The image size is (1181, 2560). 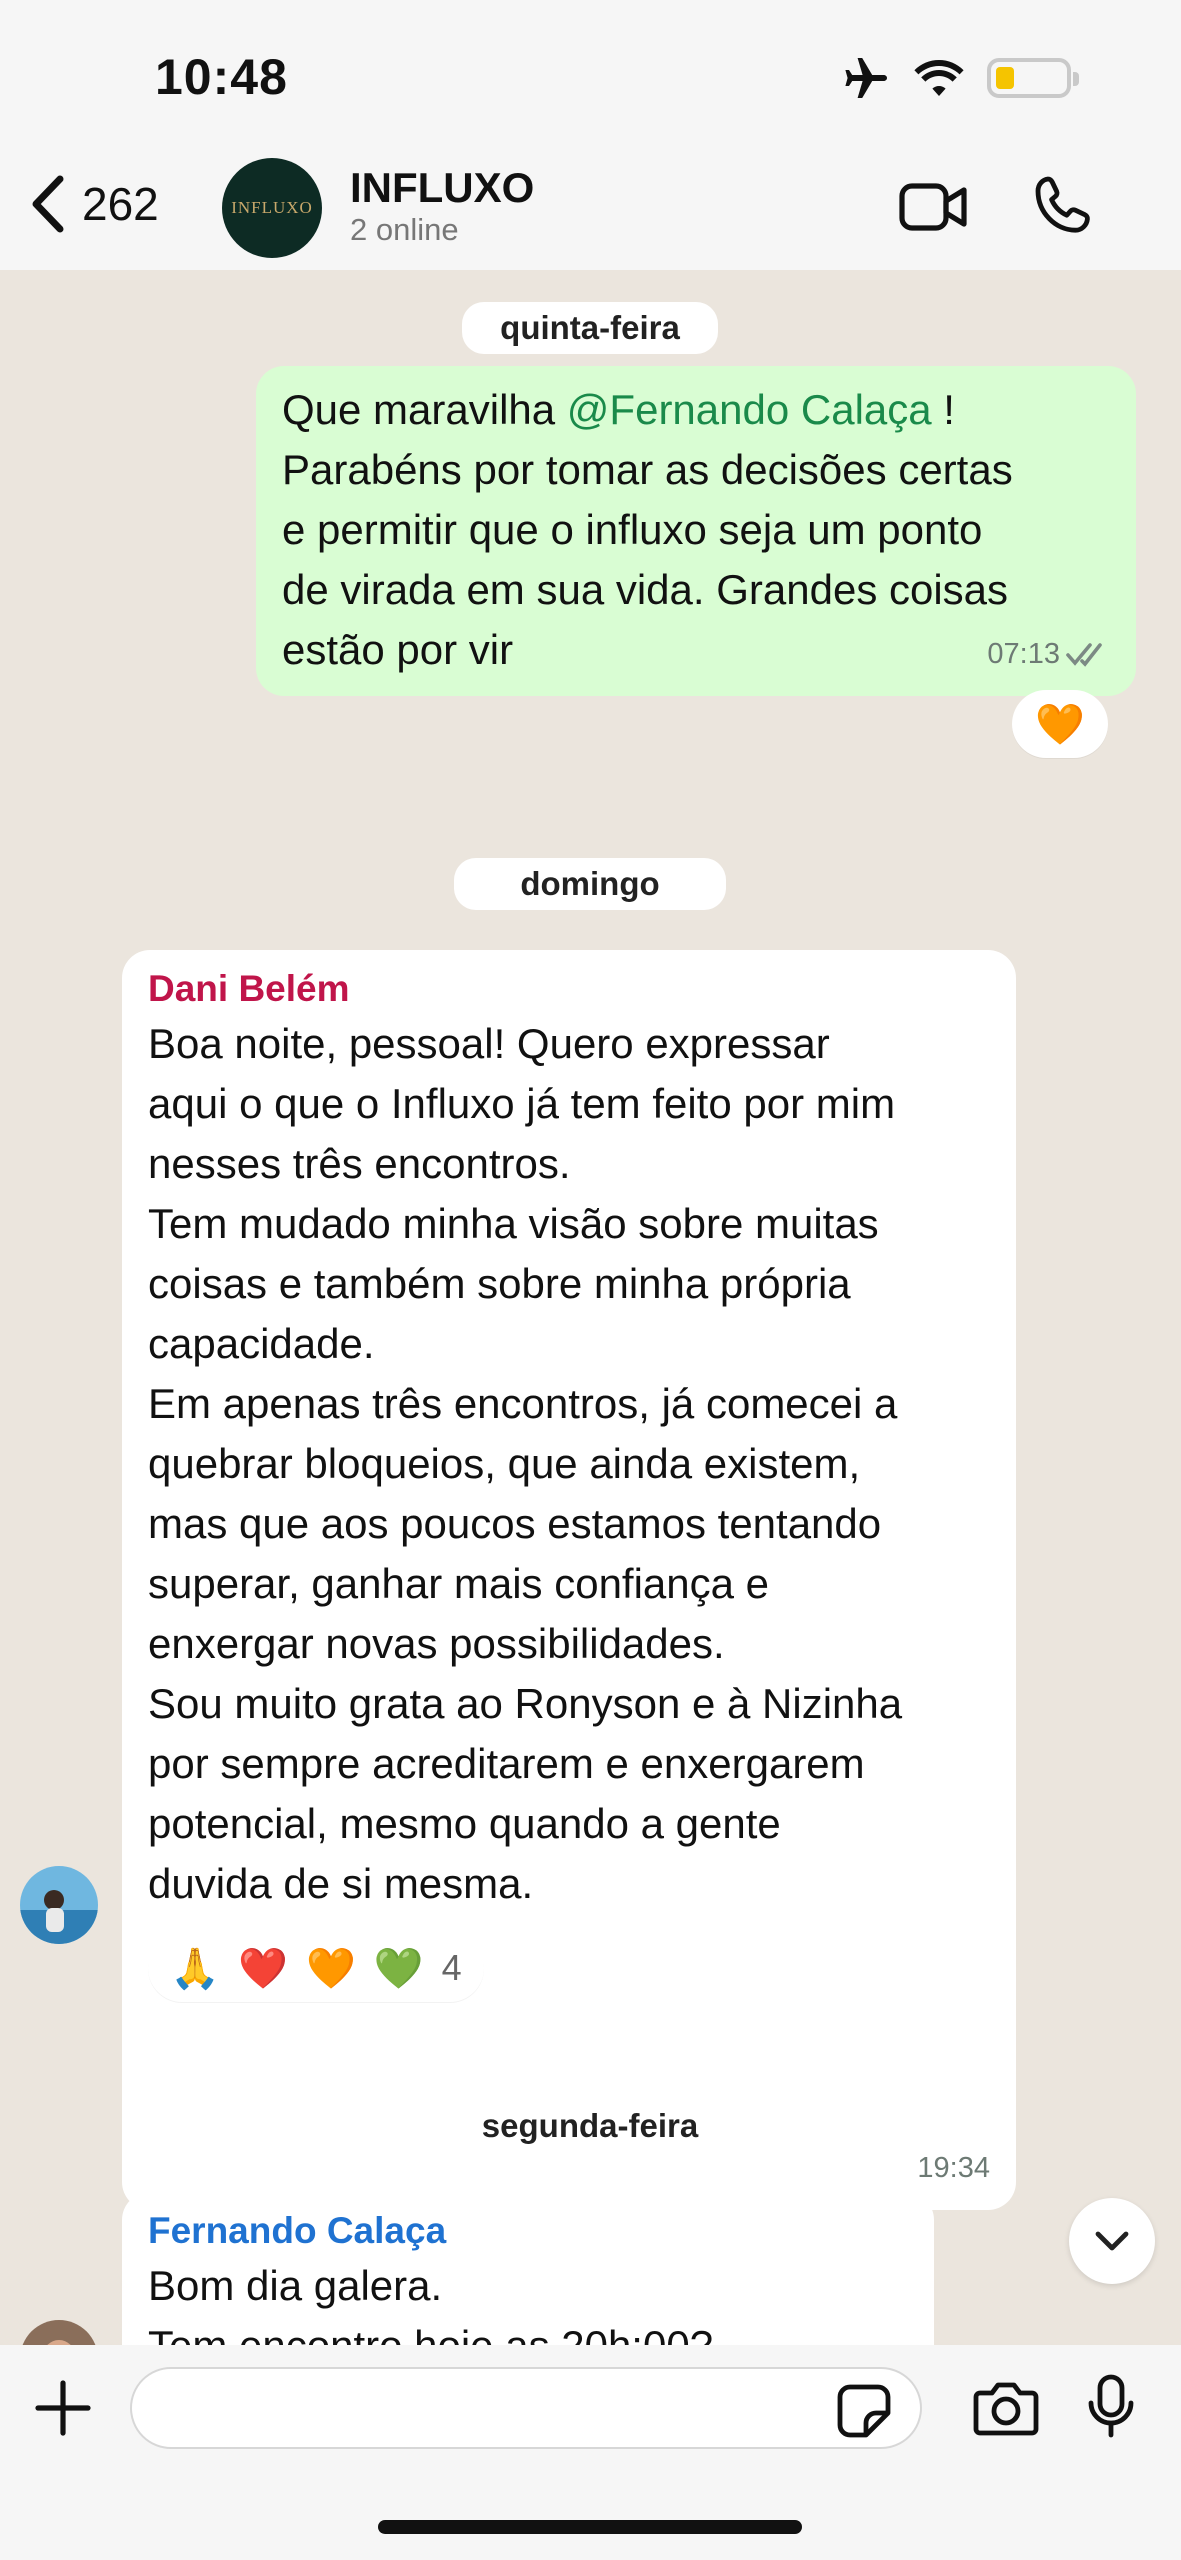 I want to click on chat-title: INFLUXO, so click(x=442, y=188).